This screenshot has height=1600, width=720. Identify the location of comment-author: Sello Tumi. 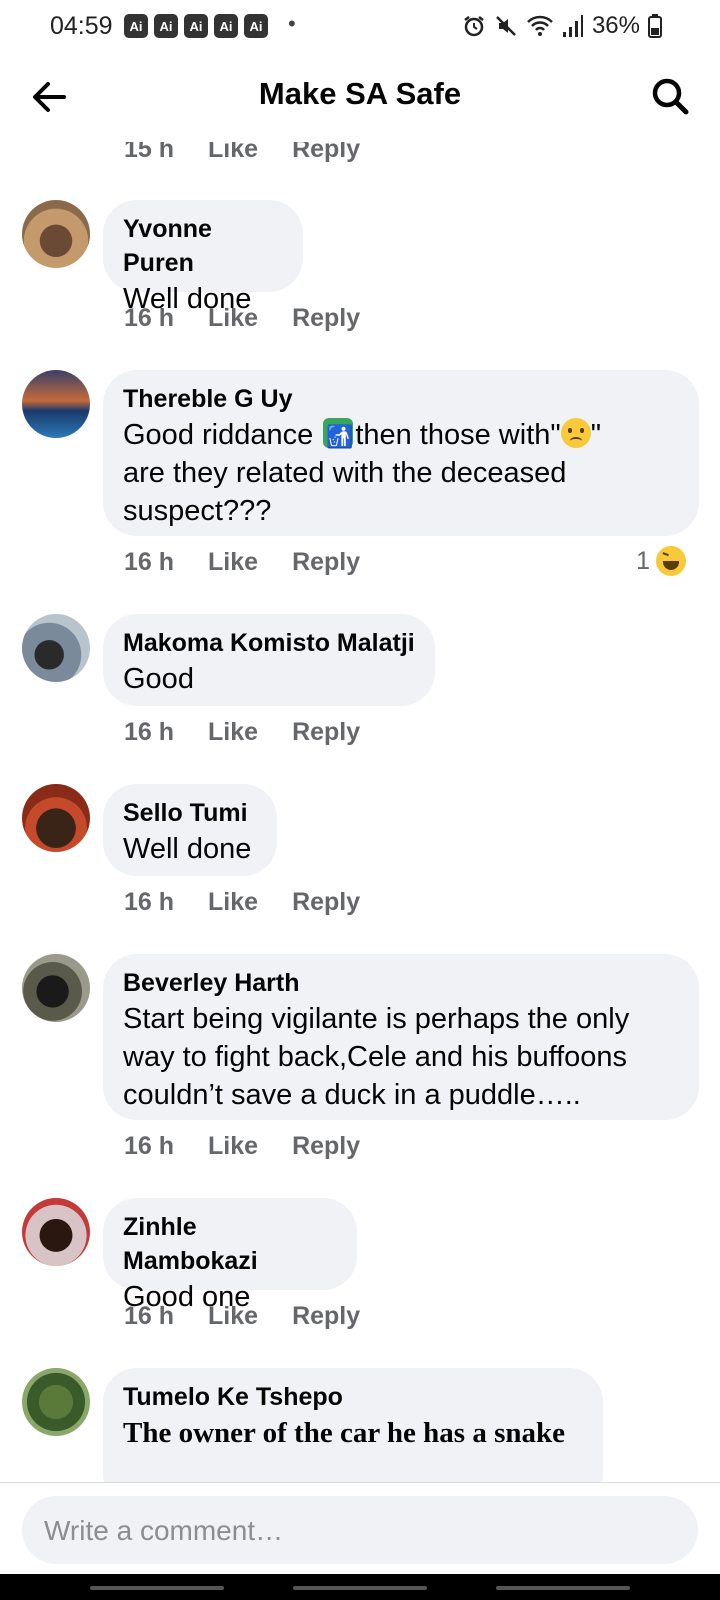
(190, 813).